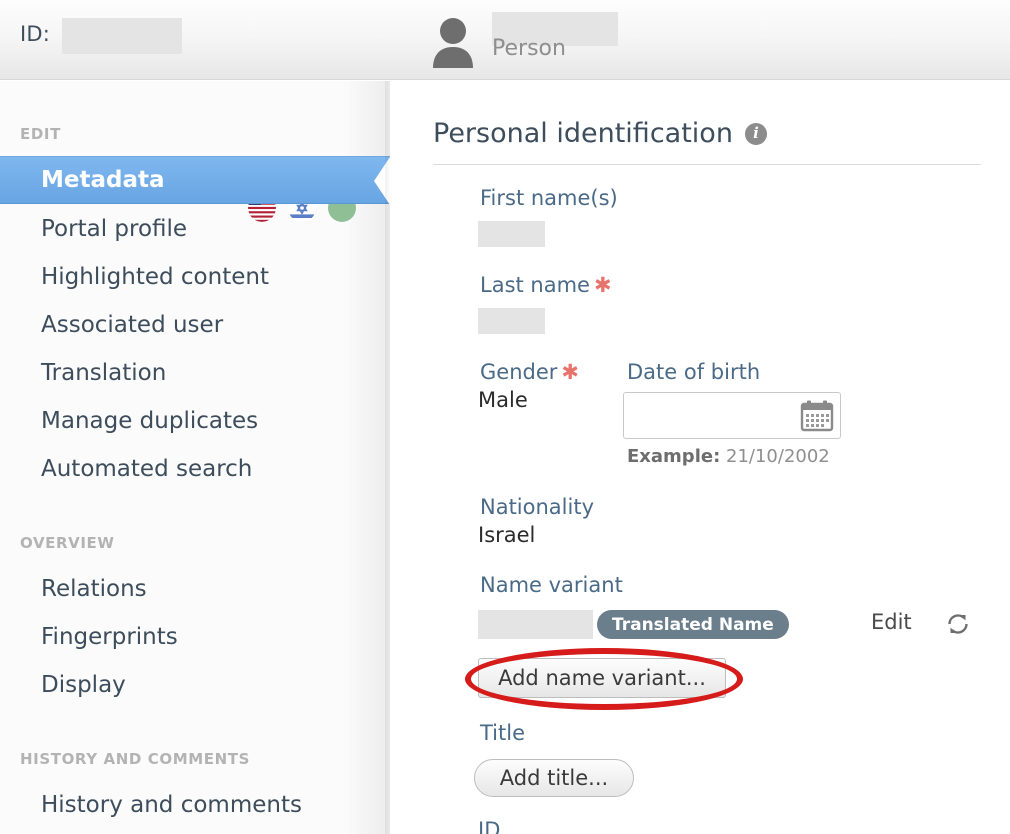 This screenshot has width=1010, height=834. Describe the element at coordinates (195, 180) in the screenshot. I see `sidebar-item-metadata: Metadata` at that location.